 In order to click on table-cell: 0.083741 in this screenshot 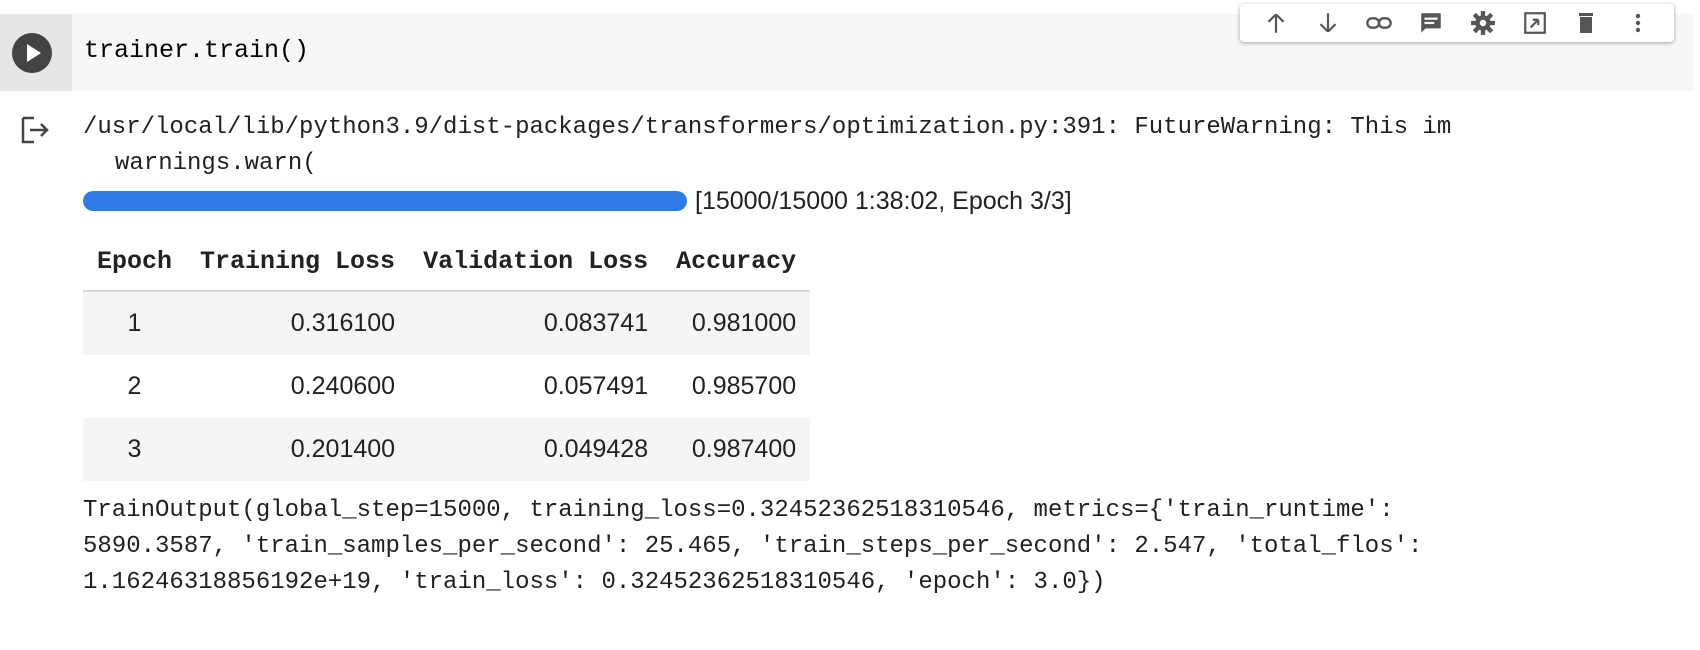, I will do `click(536, 323)`.